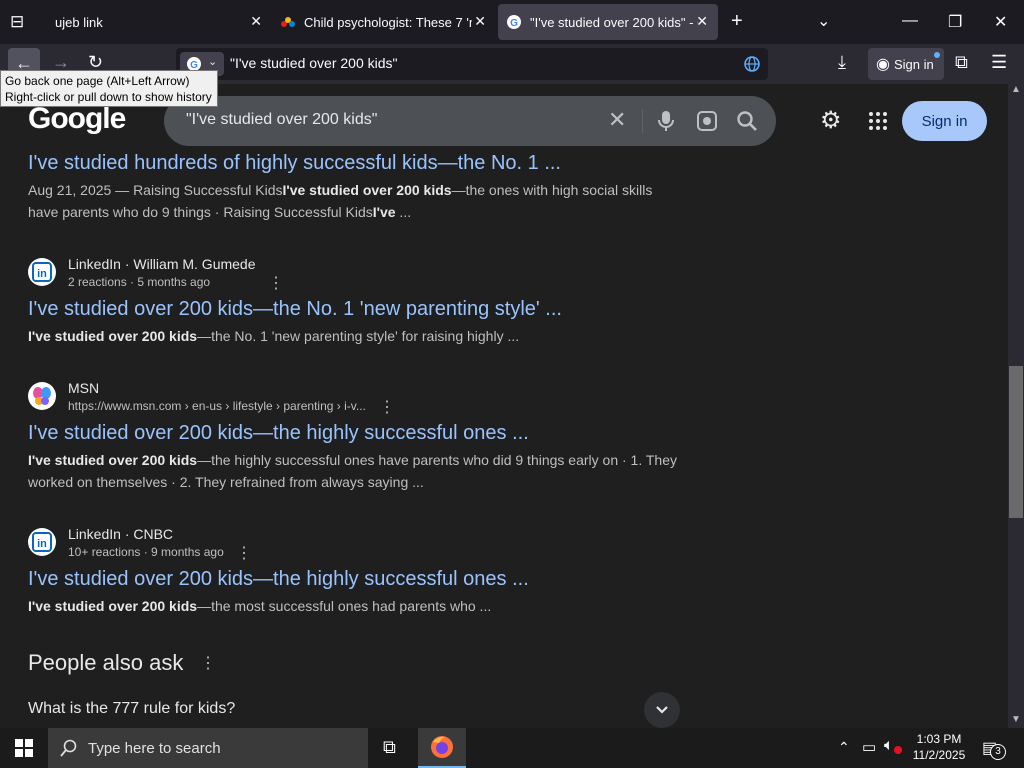 Image resolution: width=1024 pixels, height=768 pixels. What do you see at coordinates (17, 22) in the screenshot?
I see `tab-list-icon: ⊟` at bounding box center [17, 22].